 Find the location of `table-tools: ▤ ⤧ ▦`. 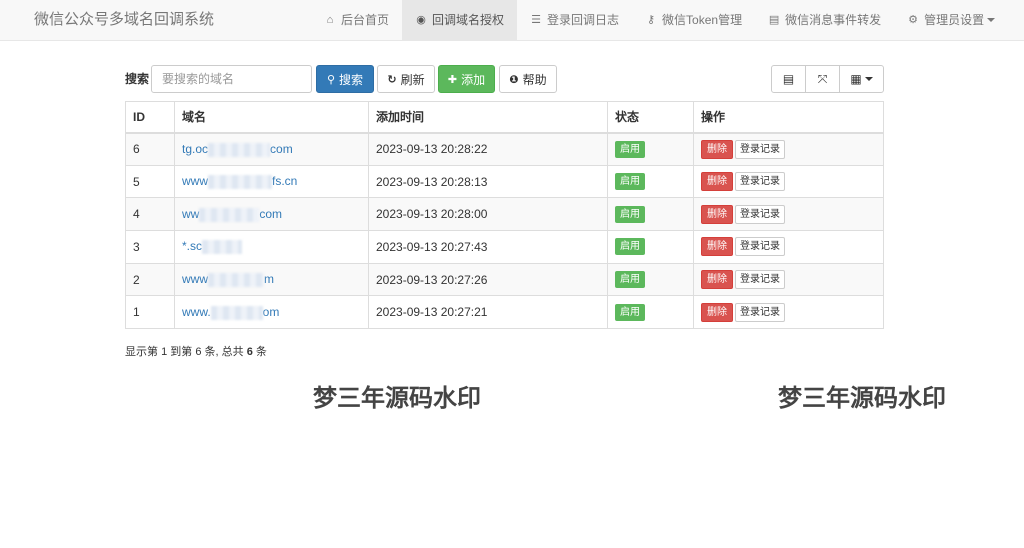

table-tools: ▤ ⤧ ▦ is located at coordinates (827, 79).